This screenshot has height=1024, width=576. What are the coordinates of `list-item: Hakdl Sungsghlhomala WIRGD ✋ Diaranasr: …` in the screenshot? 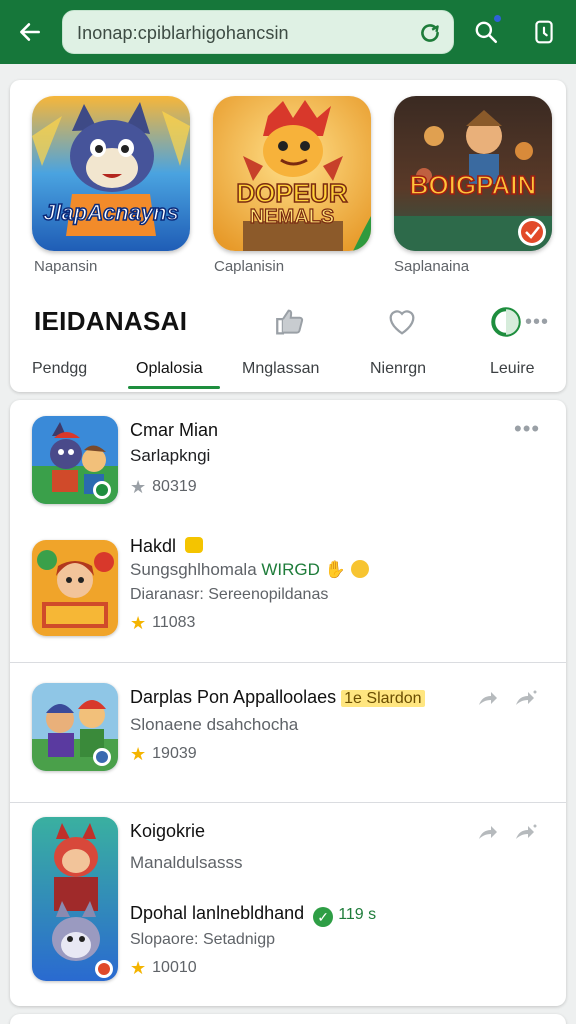 It's located at (288, 591).